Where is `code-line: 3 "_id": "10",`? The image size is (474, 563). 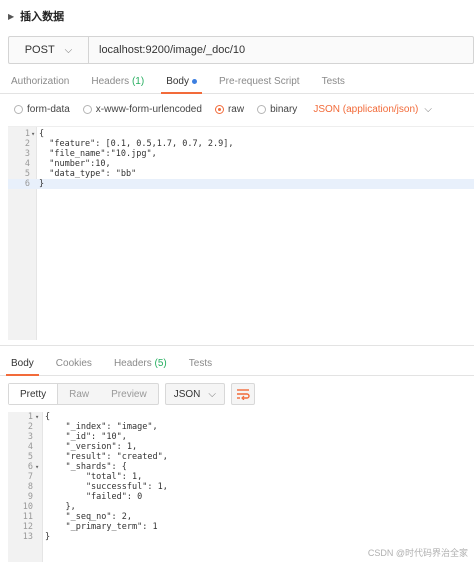 code-line: 3 "_id": "10", is located at coordinates (77, 437).